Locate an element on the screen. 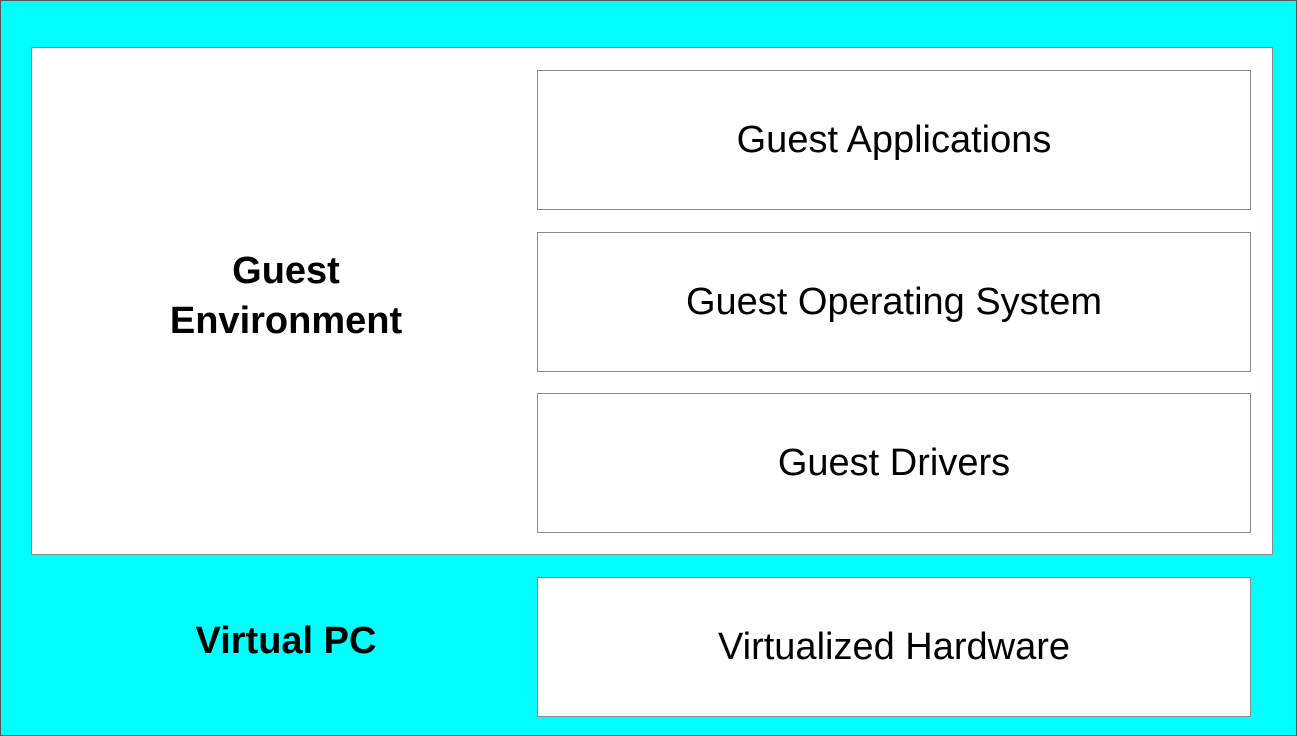 This screenshot has width=1297, height=736. virtualized-hardware-box: Virtualized Hardware is located at coordinates (894, 647).